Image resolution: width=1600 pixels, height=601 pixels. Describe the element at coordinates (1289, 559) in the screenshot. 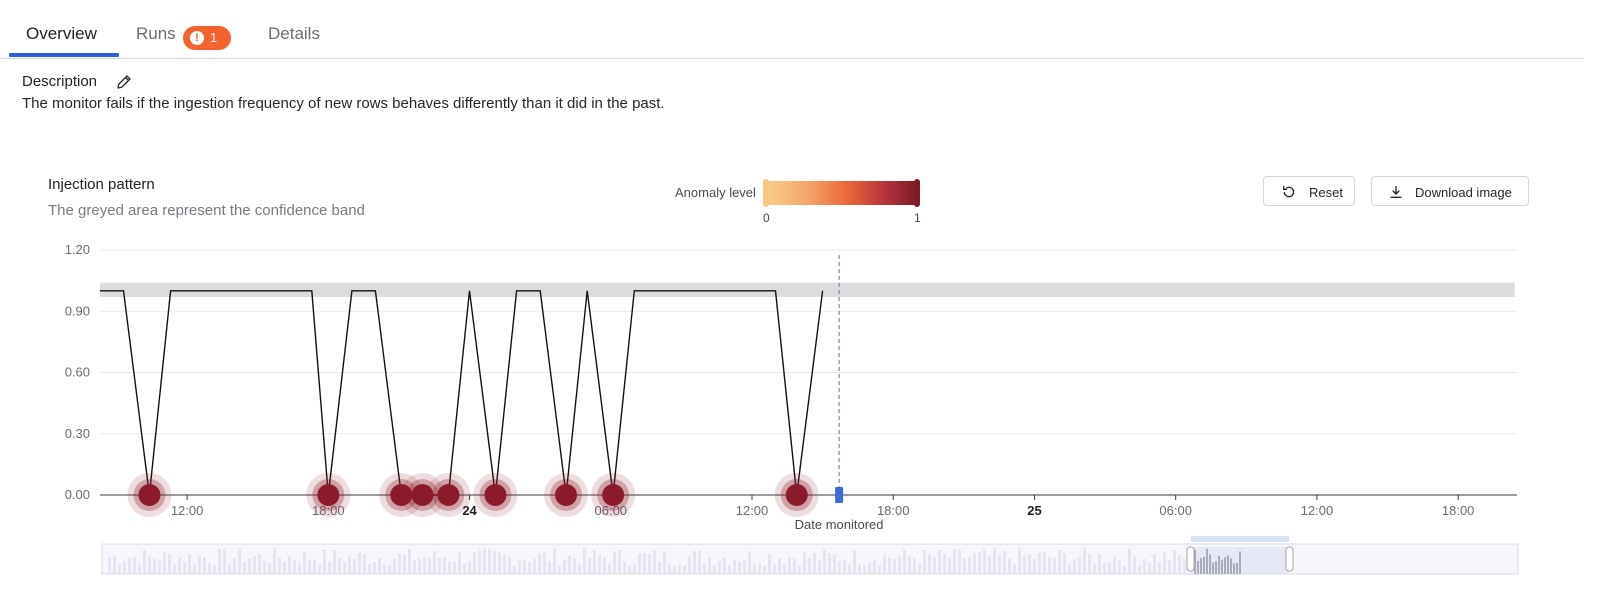

I see `navigator-right-handle` at that location.